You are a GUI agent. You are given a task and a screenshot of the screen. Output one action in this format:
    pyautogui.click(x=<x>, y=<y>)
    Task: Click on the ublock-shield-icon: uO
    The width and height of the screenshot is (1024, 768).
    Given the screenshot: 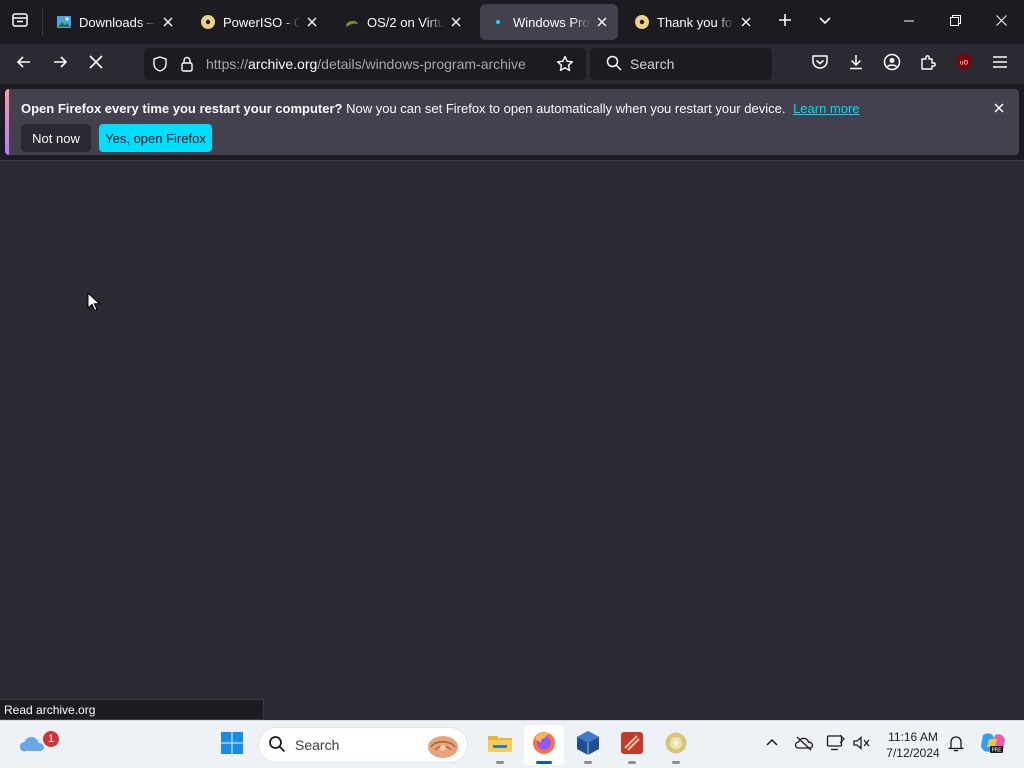 What is the action you would take?
    pyautogui.click(x=964, y=64)
    